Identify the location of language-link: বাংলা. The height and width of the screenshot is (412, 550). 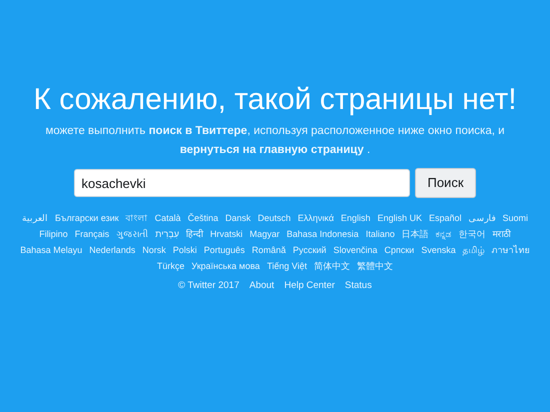
(137, 218).